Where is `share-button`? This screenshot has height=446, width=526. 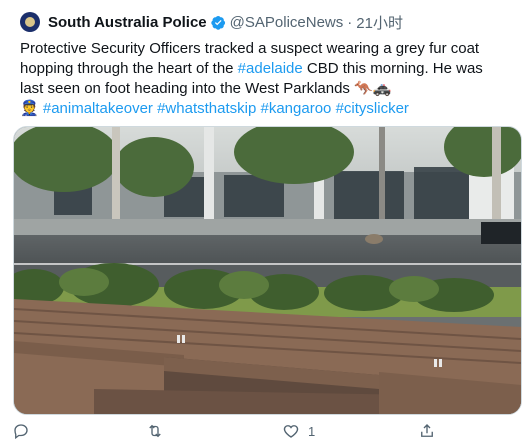 share-button is located at coordinates (427, 431).